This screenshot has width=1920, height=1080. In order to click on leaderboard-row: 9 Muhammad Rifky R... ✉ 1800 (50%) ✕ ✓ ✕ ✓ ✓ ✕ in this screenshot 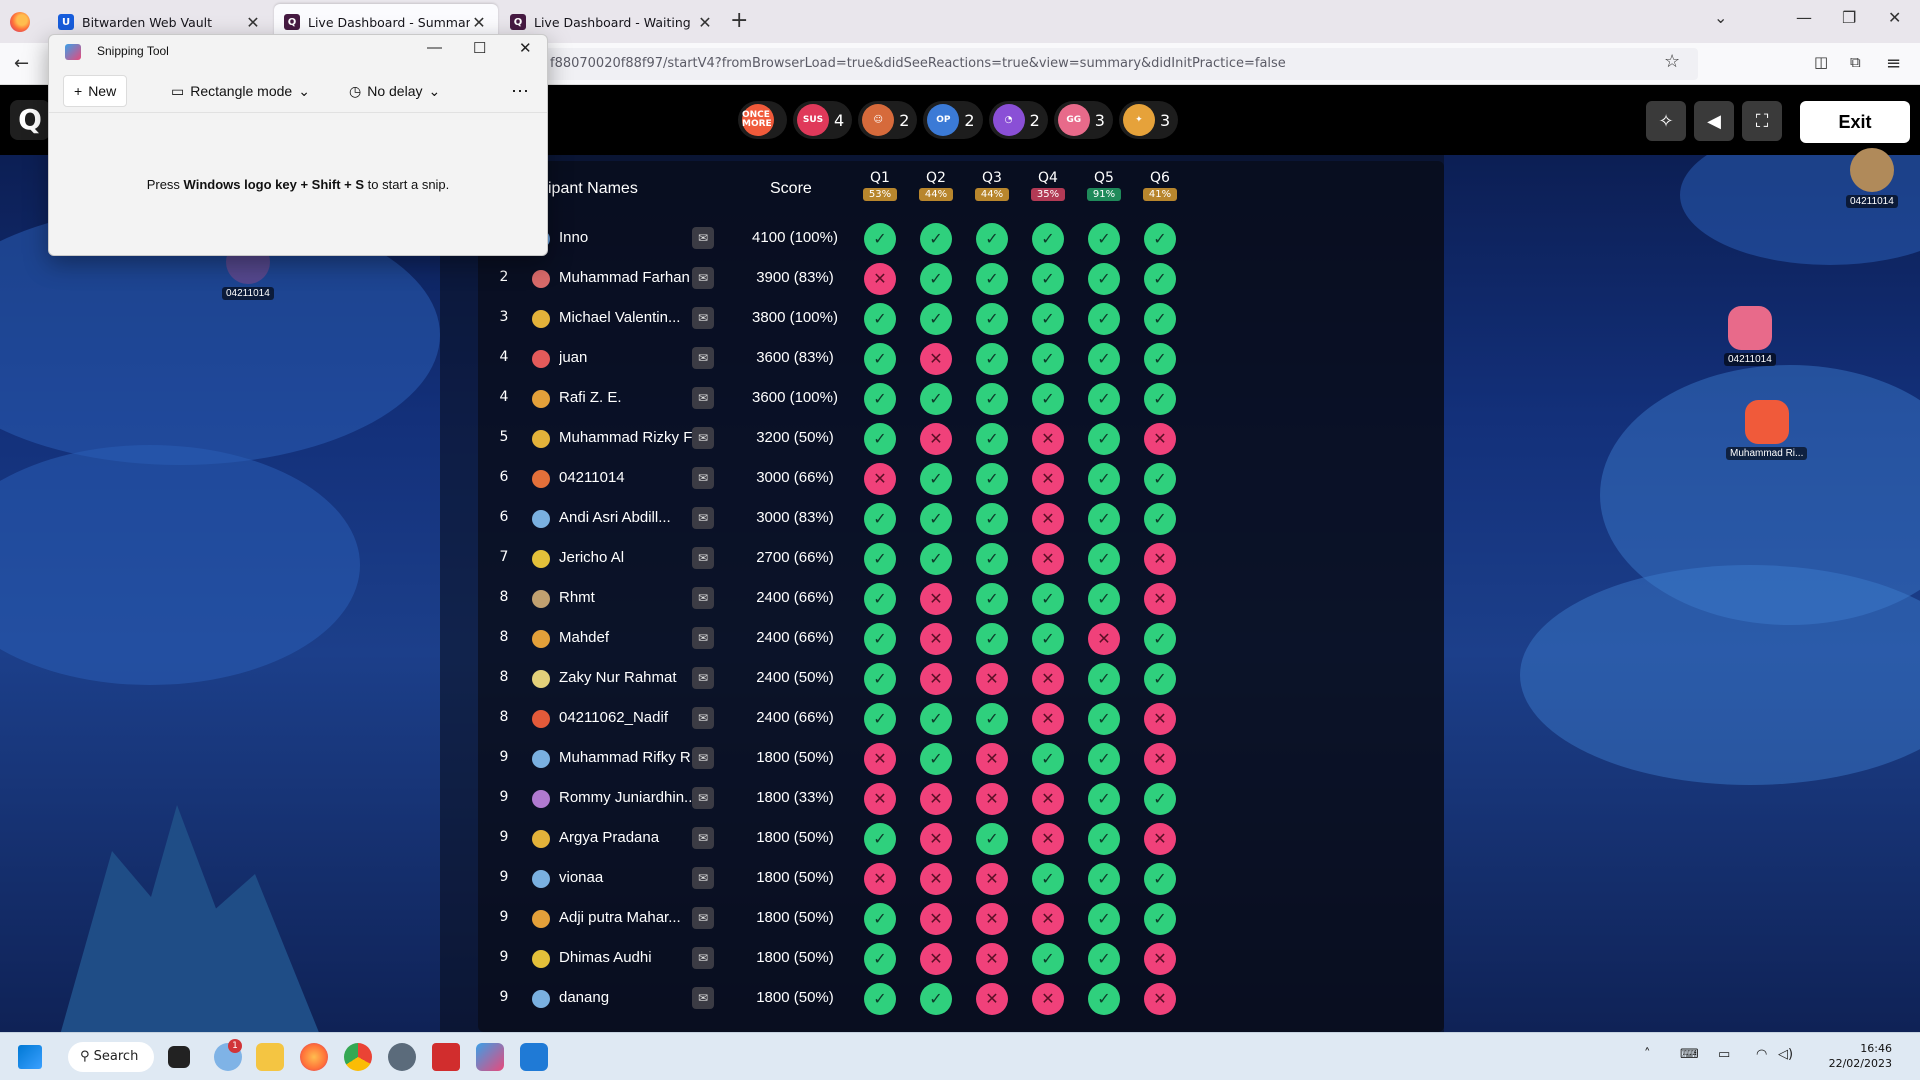, I will do `click(840, 758)`.